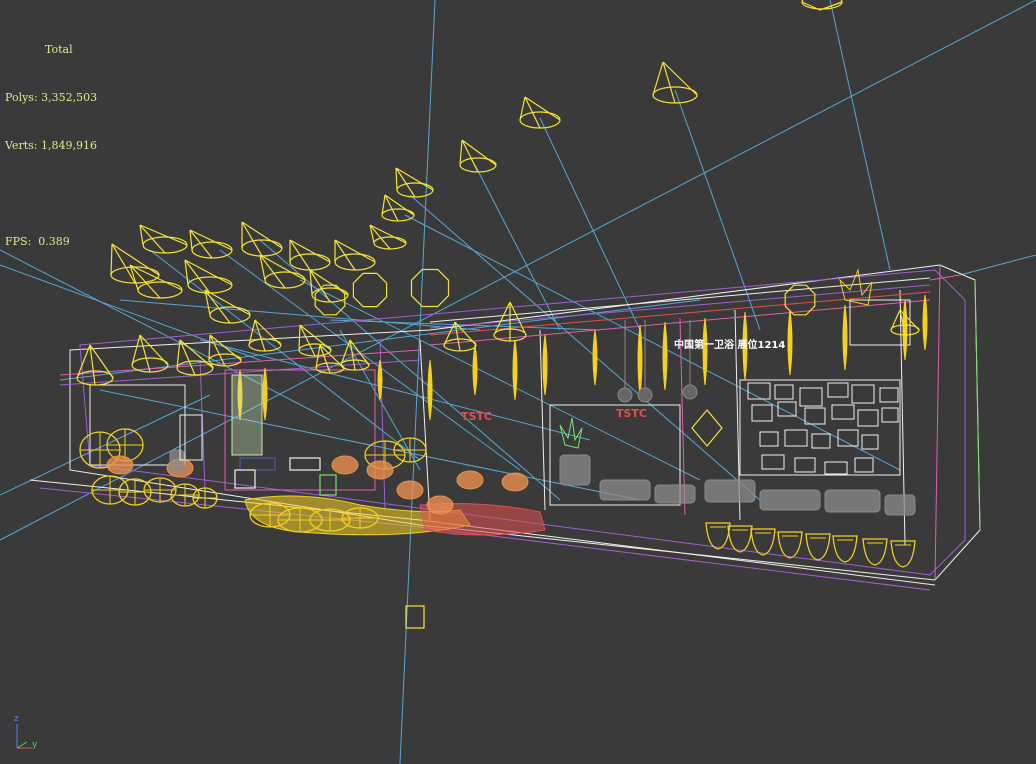 The height and width of the screenshot is (764, 1036). I want to click on selected-box, so click(415, 617).